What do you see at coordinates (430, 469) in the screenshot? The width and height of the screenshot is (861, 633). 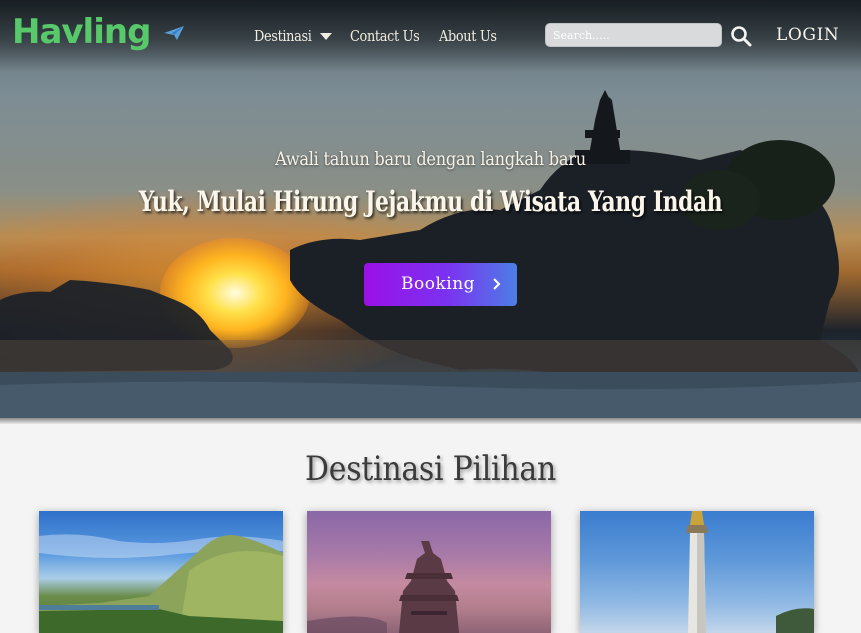 I see `section-title: Destinasi Pilihan` at bounding box center [430, 469].